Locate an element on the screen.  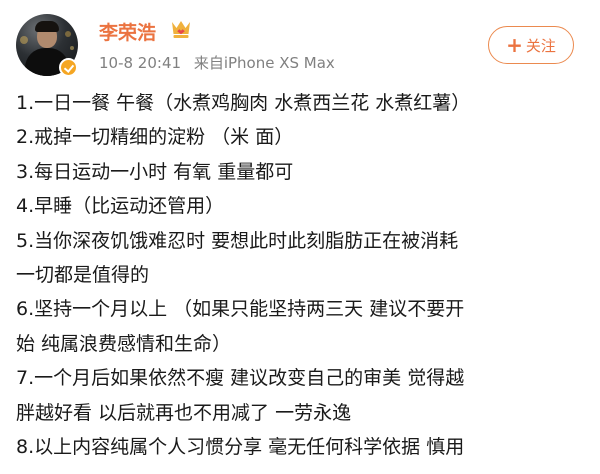
crown-badge-icon is located at coordinates (181, 29).